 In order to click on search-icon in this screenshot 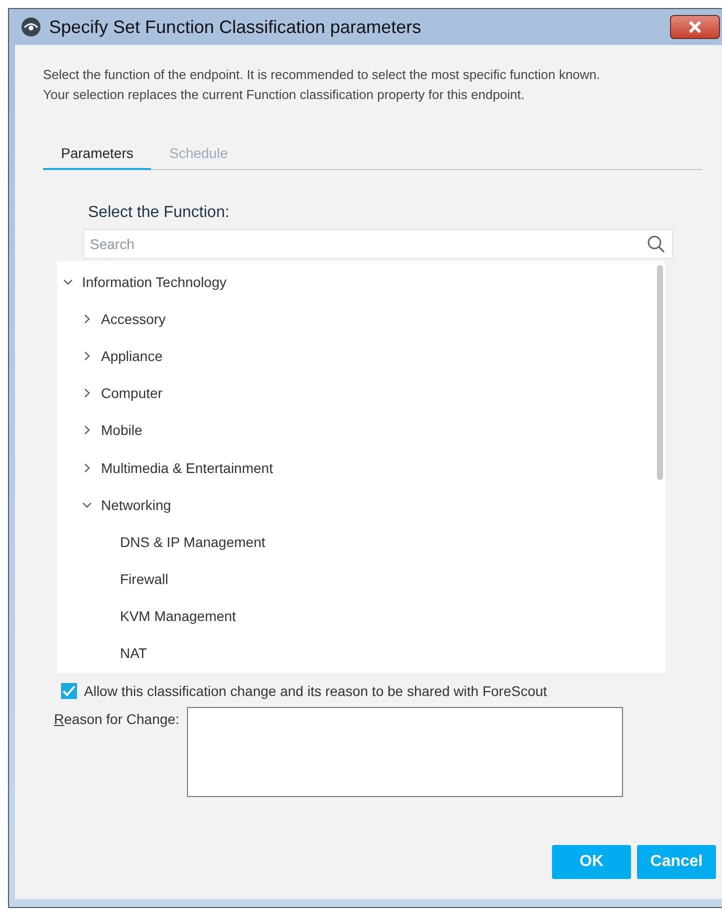, I will do `click(656, 244)`.